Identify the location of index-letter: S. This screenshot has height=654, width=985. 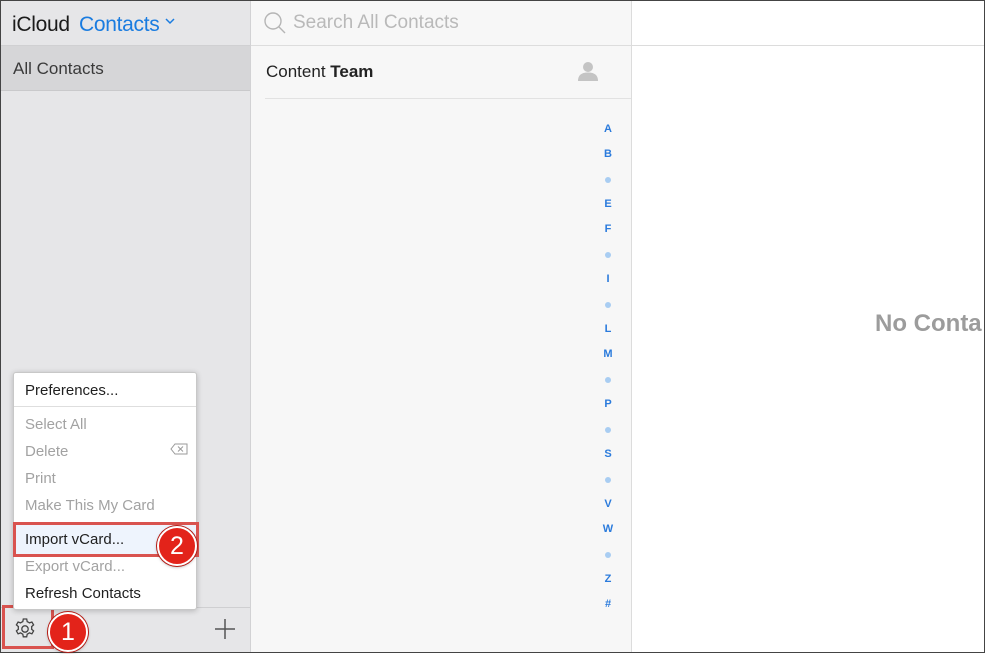
(608, 454).